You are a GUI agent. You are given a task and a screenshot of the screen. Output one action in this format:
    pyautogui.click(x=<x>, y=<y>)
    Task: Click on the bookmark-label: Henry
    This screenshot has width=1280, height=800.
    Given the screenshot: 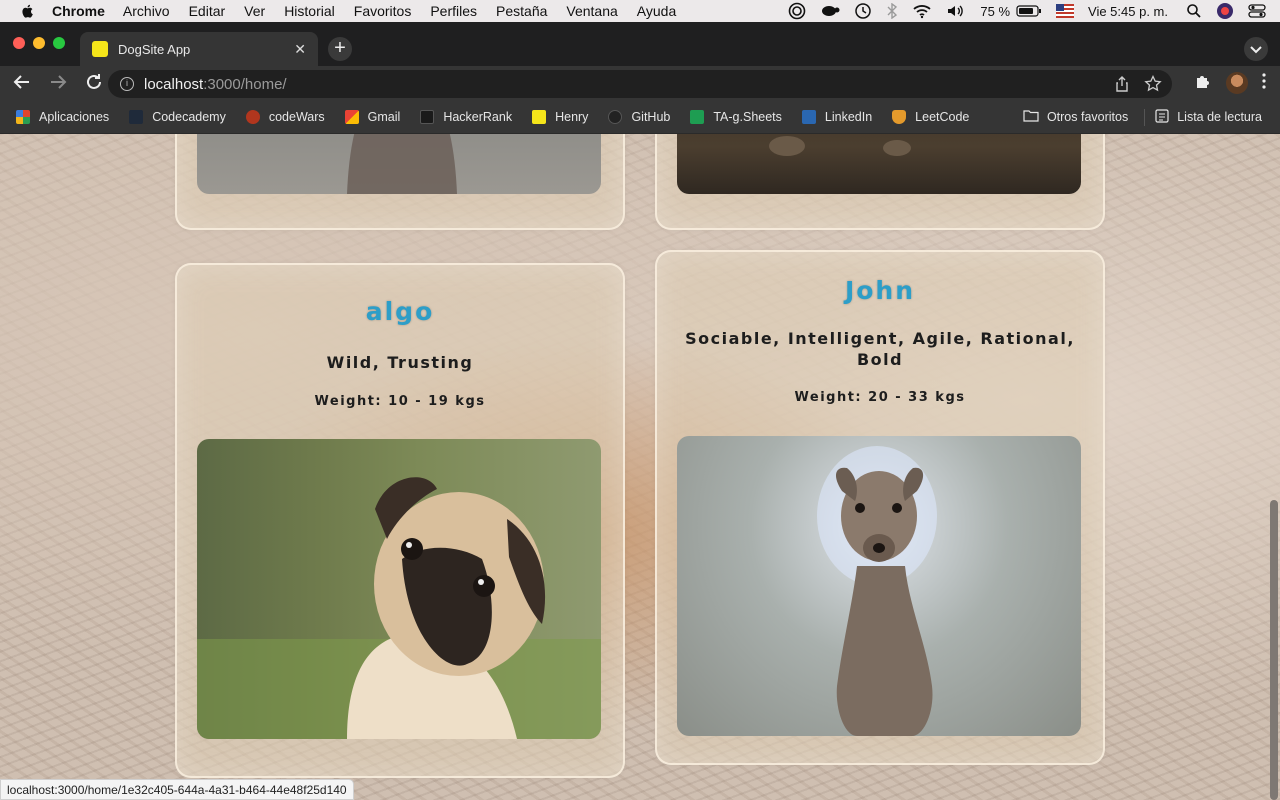 What is the action you would take?
    pyautogui.click(x=572, y=116)
    